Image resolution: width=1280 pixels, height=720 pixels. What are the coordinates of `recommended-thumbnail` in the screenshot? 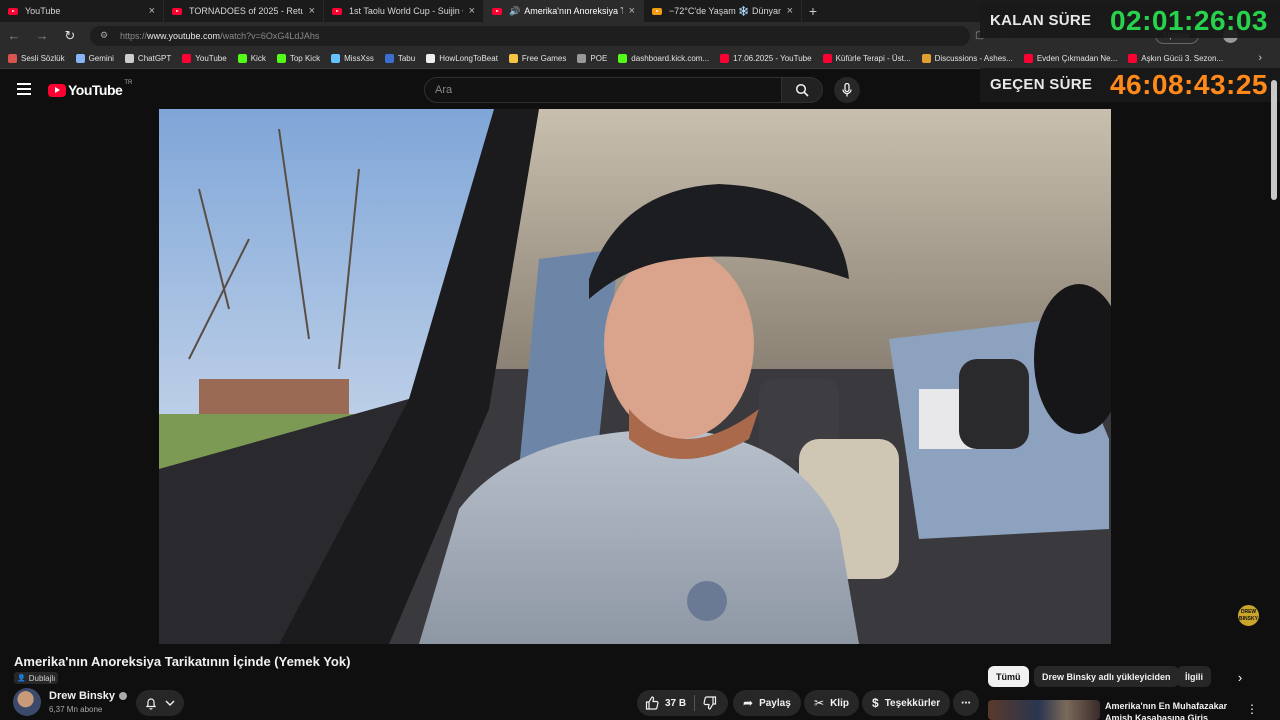 It's located at (1044, 710).